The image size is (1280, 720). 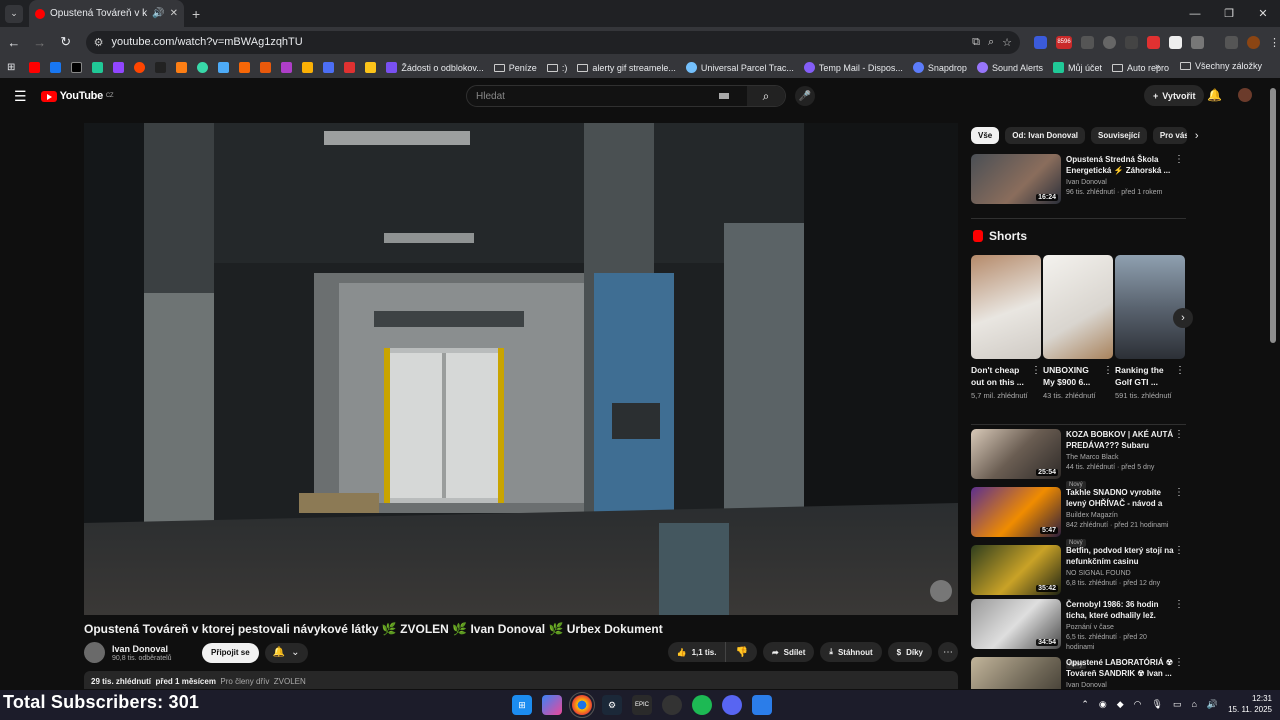 What do you see at coordinates (266, 67) in the screenshot?
I see `g-bookmark-icon` at bounding box center [266, 67].